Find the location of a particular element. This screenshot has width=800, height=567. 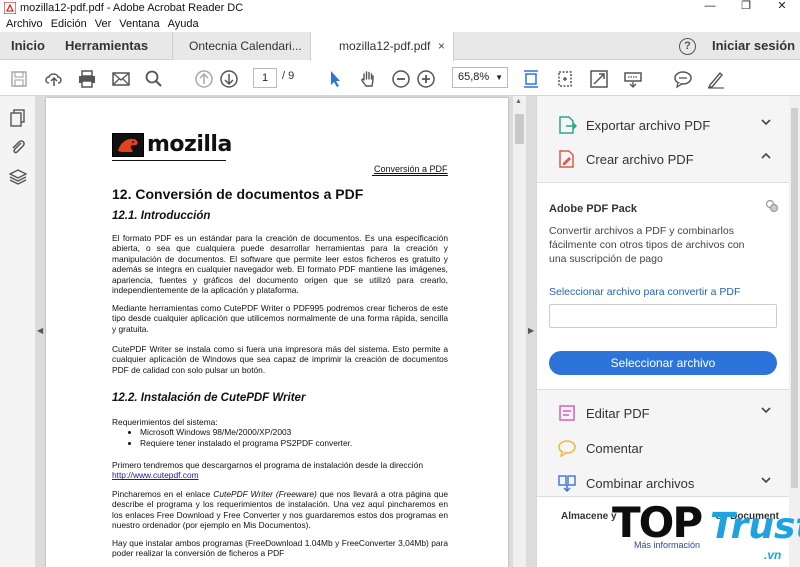

create-pdf-icon is located at coordinates (567, 159).